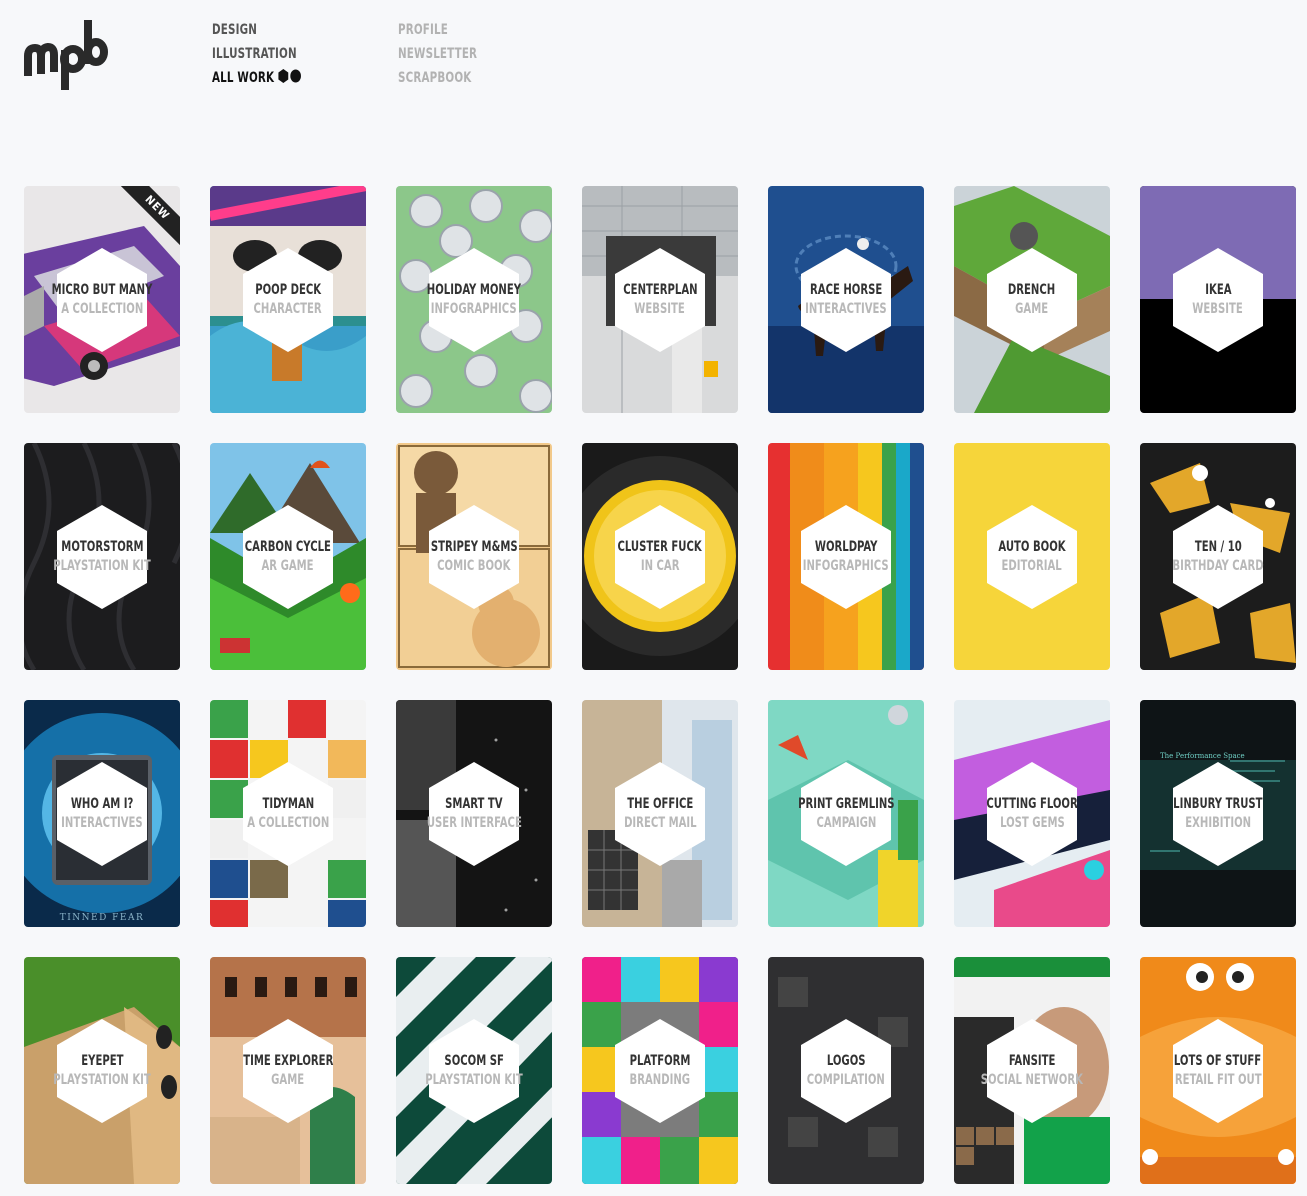 This screenshot has height=1196, width=1307. I want to click on project-tile: LOTS OF STUFF RETAIL FIT OUT, so click(1218, 1070).